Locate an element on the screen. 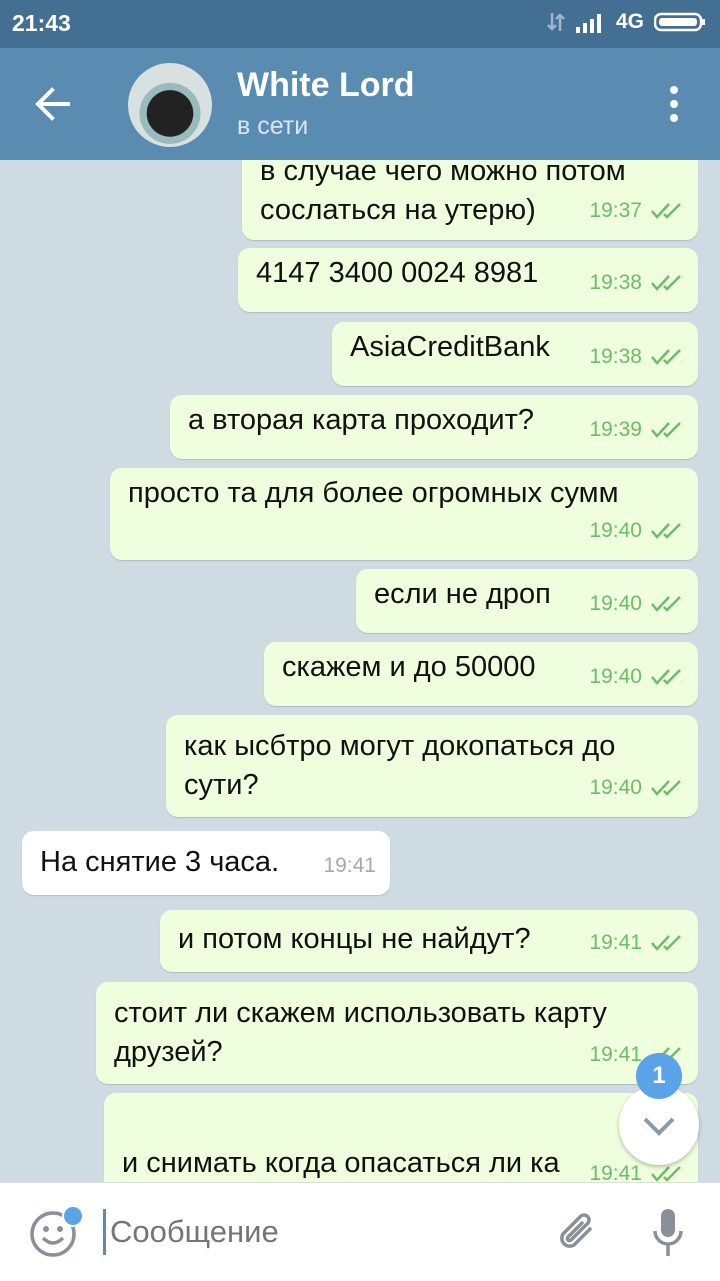 This screenshot has width=720, height=1281. status-time: 21:43 is located at coordinates (41, 23).